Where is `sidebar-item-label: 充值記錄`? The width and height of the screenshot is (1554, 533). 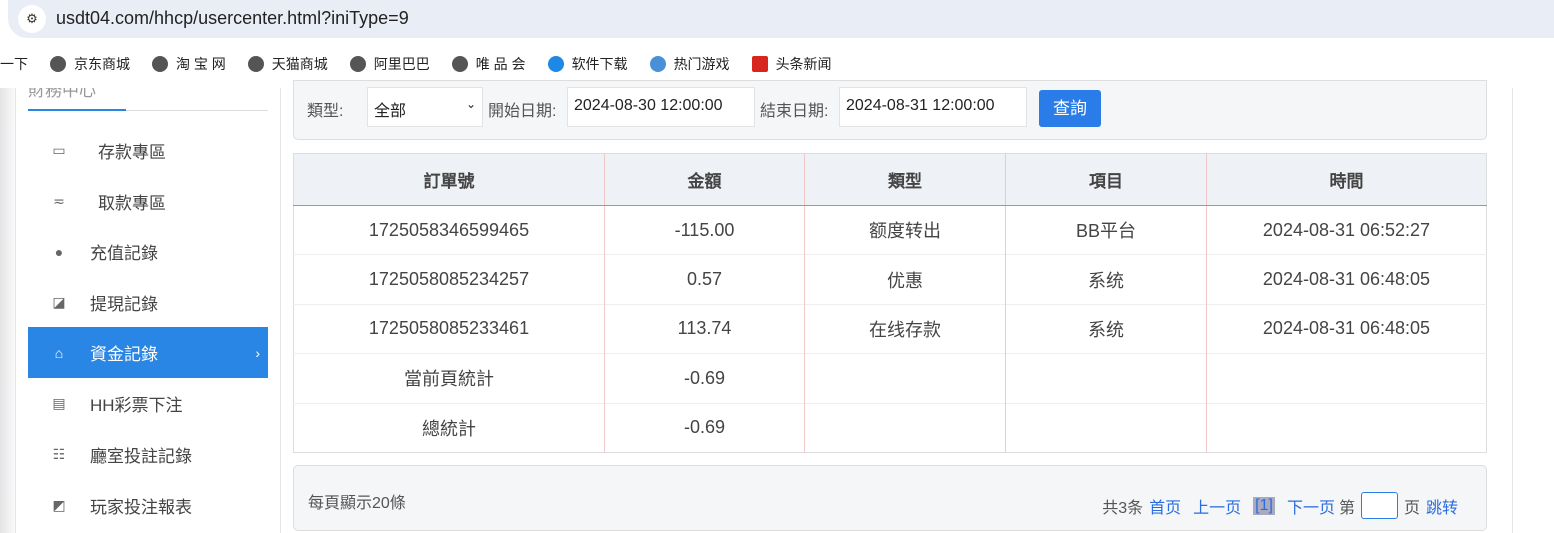 sidebar-item-label: 充值記錄 is located at coordinates (124, 253).